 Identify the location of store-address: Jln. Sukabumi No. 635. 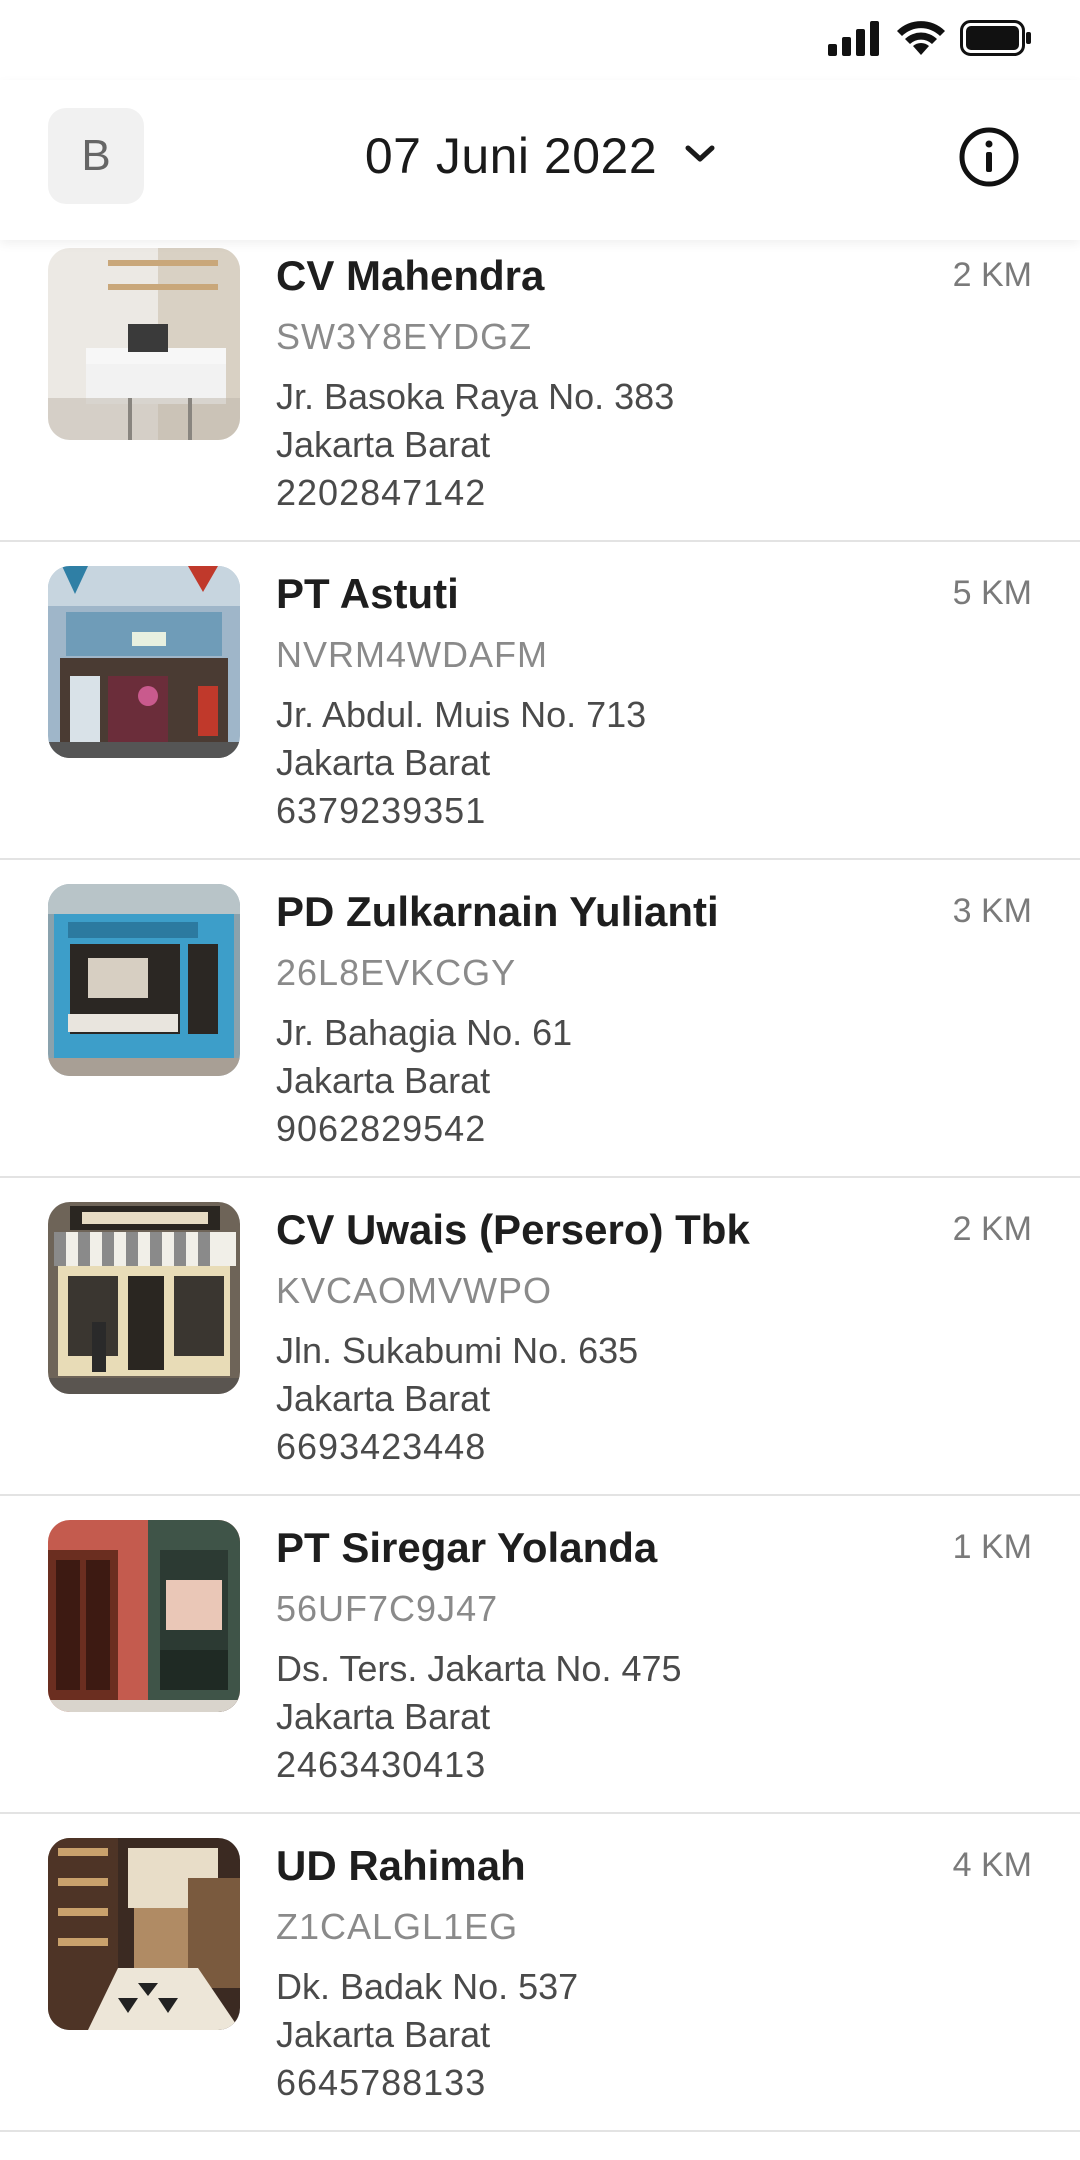
(457, 1350).